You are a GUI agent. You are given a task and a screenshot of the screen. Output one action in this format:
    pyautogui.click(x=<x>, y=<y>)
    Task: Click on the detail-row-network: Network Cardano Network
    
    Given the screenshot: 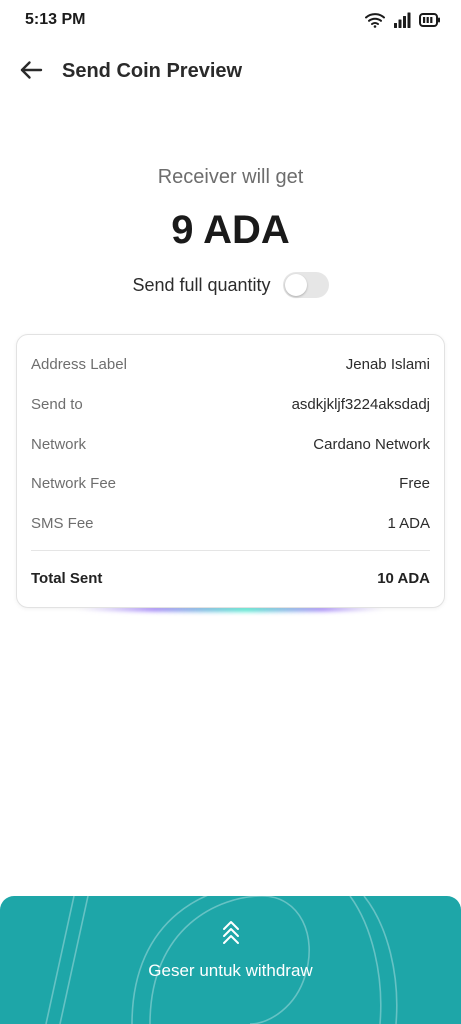 What is the action you would take?
    pyautogui.click(x=230, y=444)
    